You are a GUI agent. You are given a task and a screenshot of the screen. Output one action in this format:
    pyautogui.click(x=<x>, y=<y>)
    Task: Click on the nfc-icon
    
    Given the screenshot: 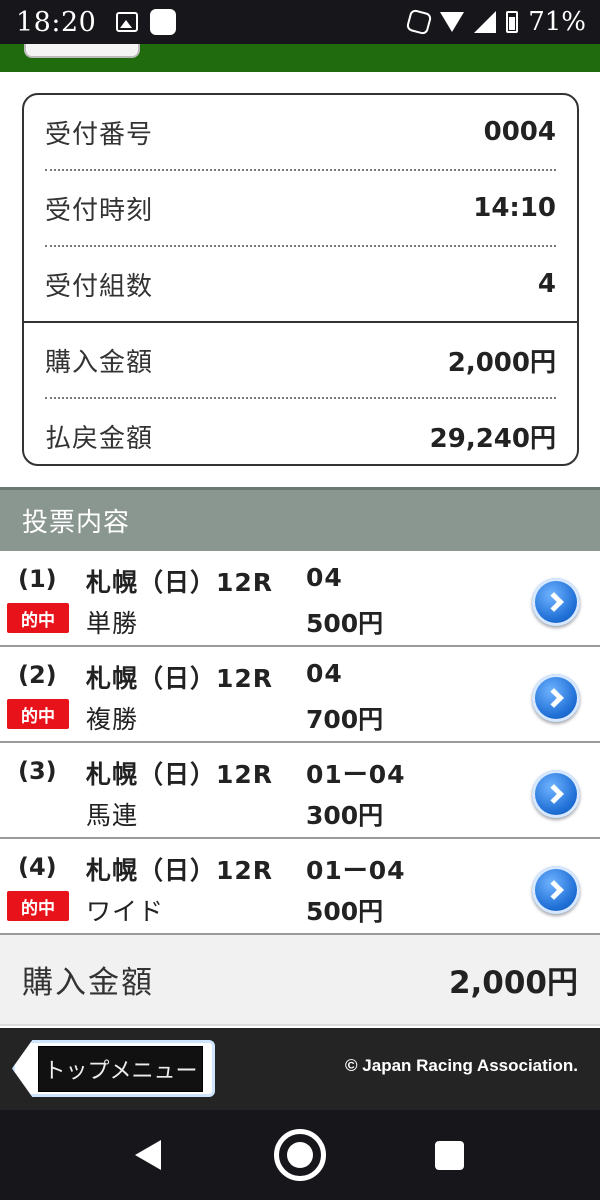 What is the action you would take?
    pyautogui.click(x=419, y=22)
    